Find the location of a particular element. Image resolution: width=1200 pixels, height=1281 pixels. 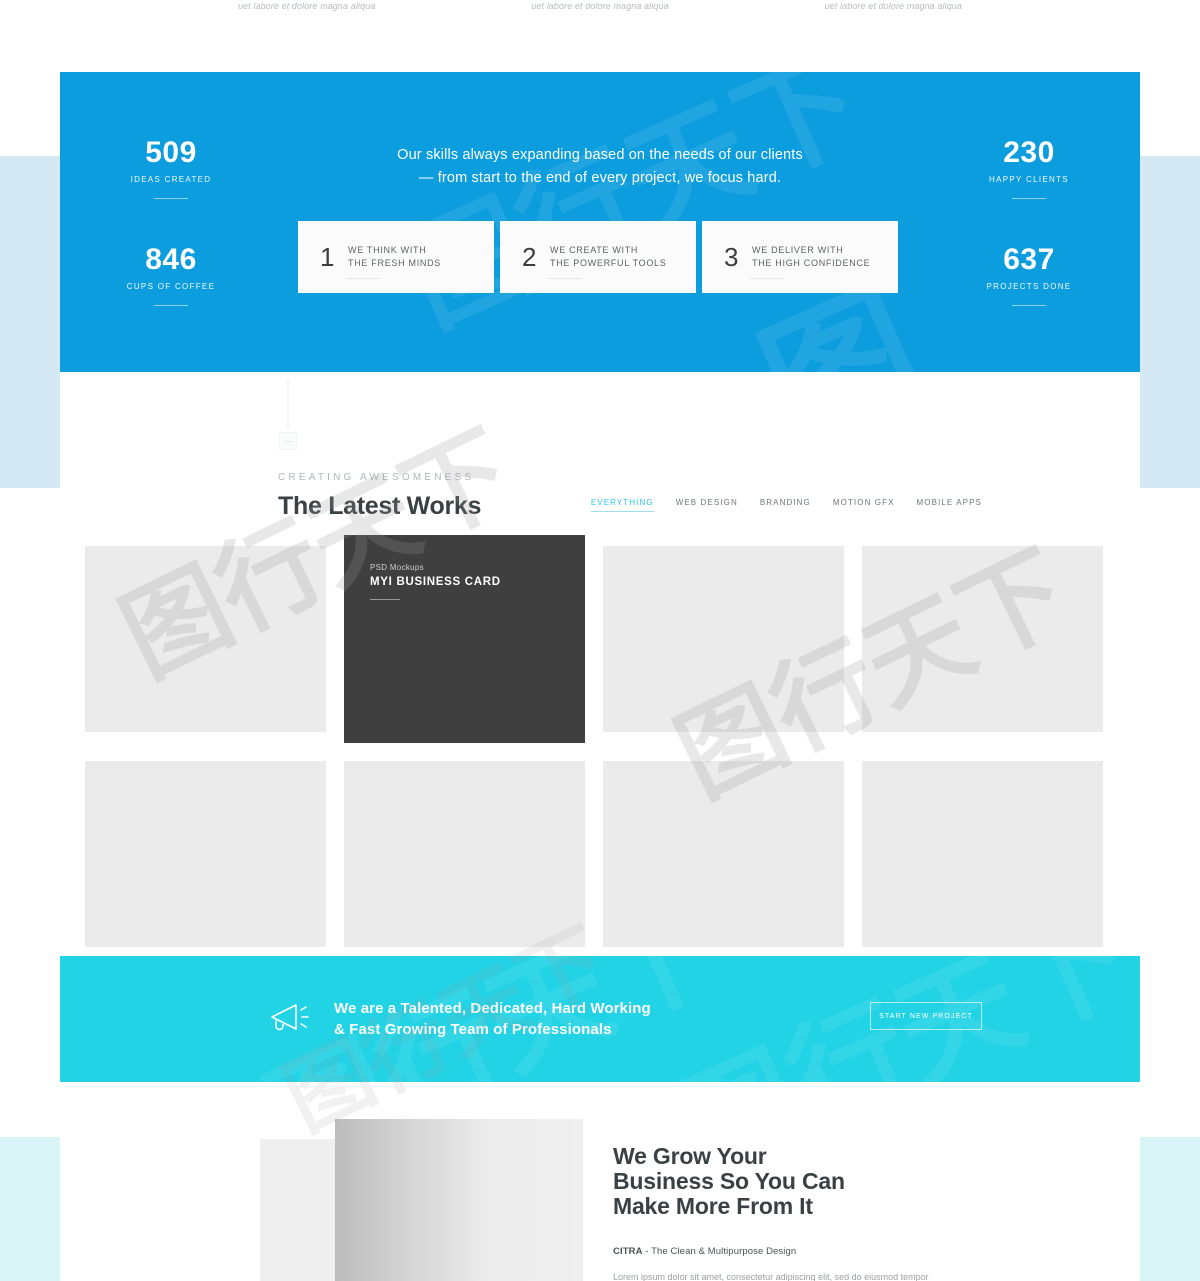

grow-title-line-1: We Grow Your is located at coordinates (690, 1156).